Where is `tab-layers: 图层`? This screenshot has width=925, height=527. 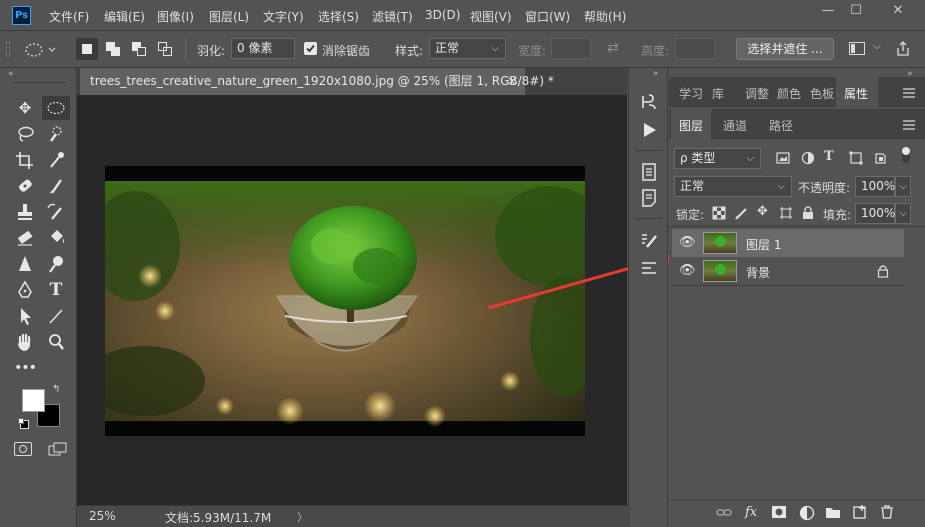
tab-layers: 图层 is located at coordinates (691, 124).